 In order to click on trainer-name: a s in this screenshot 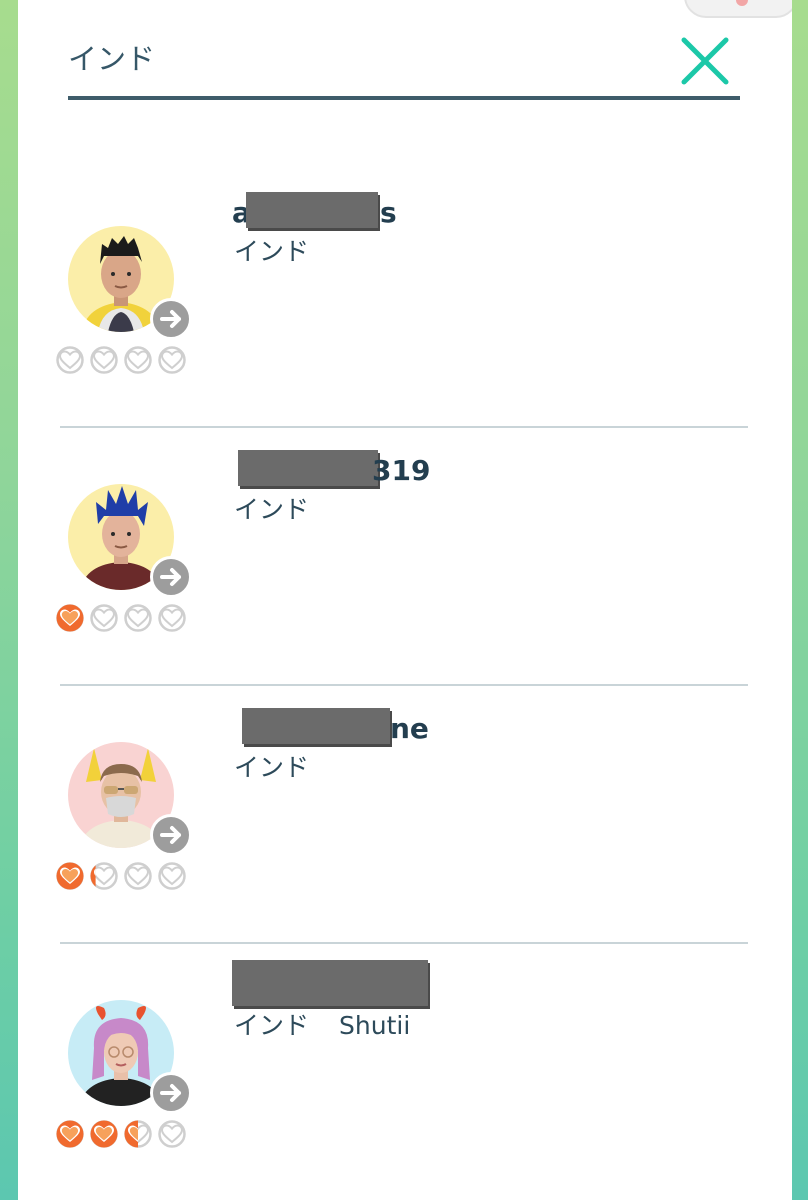, I will do `click(352, 212)`.